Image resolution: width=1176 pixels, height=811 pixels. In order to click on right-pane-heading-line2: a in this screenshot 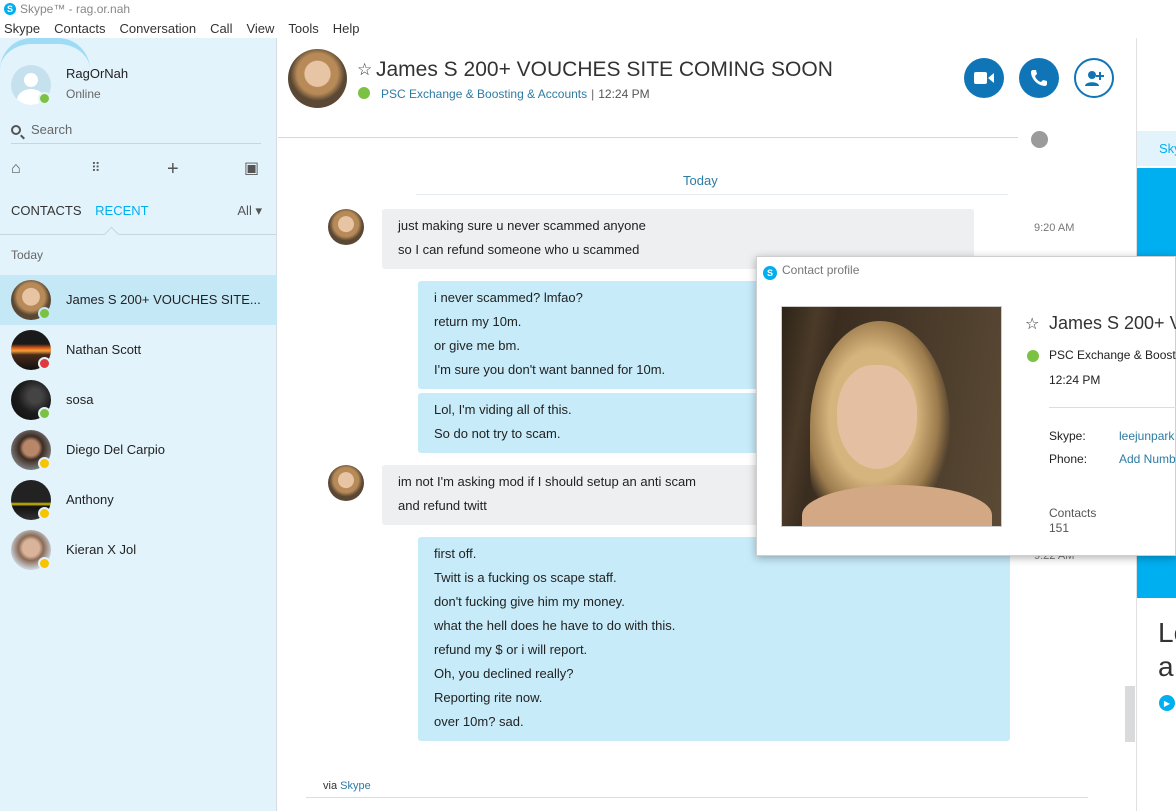, I will do `click(1166, 666)`.